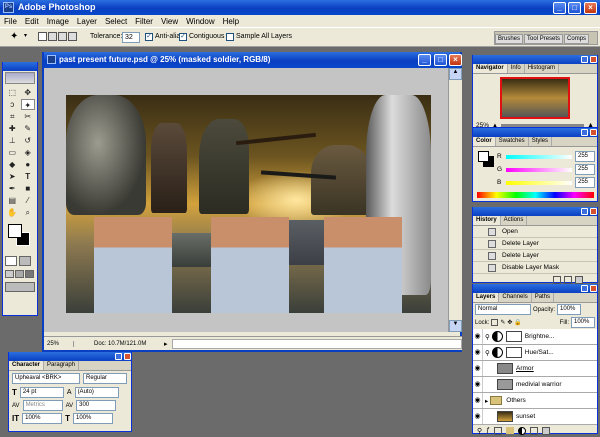 Image resolution: width=600 pixels, height=437 pixels. I want to click on layer-row: ◉ Armor, so click(535, 369).